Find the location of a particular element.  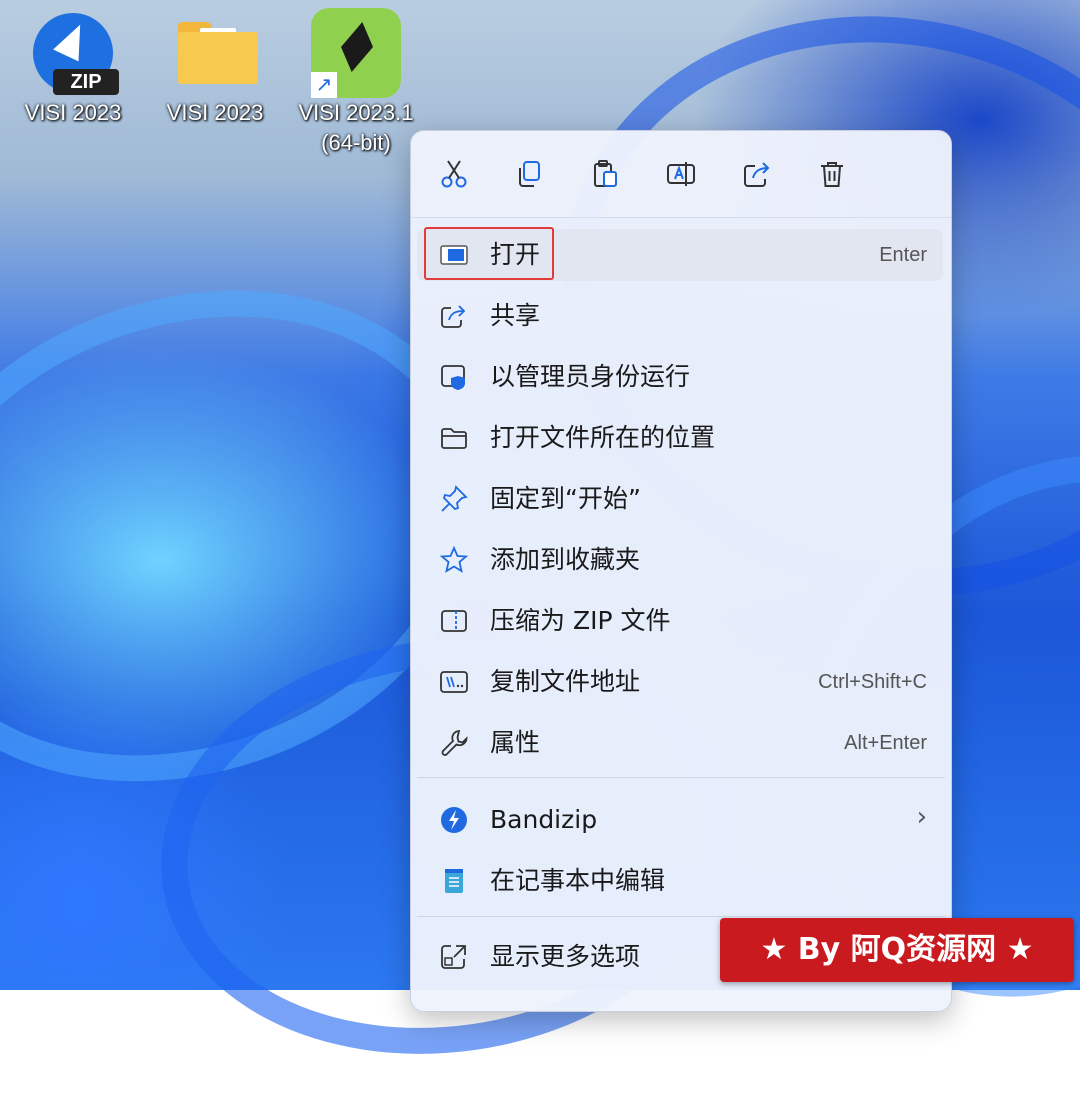

menu-item-pin-to-start: 固定到“开始” is located at coordinates (680, 499).